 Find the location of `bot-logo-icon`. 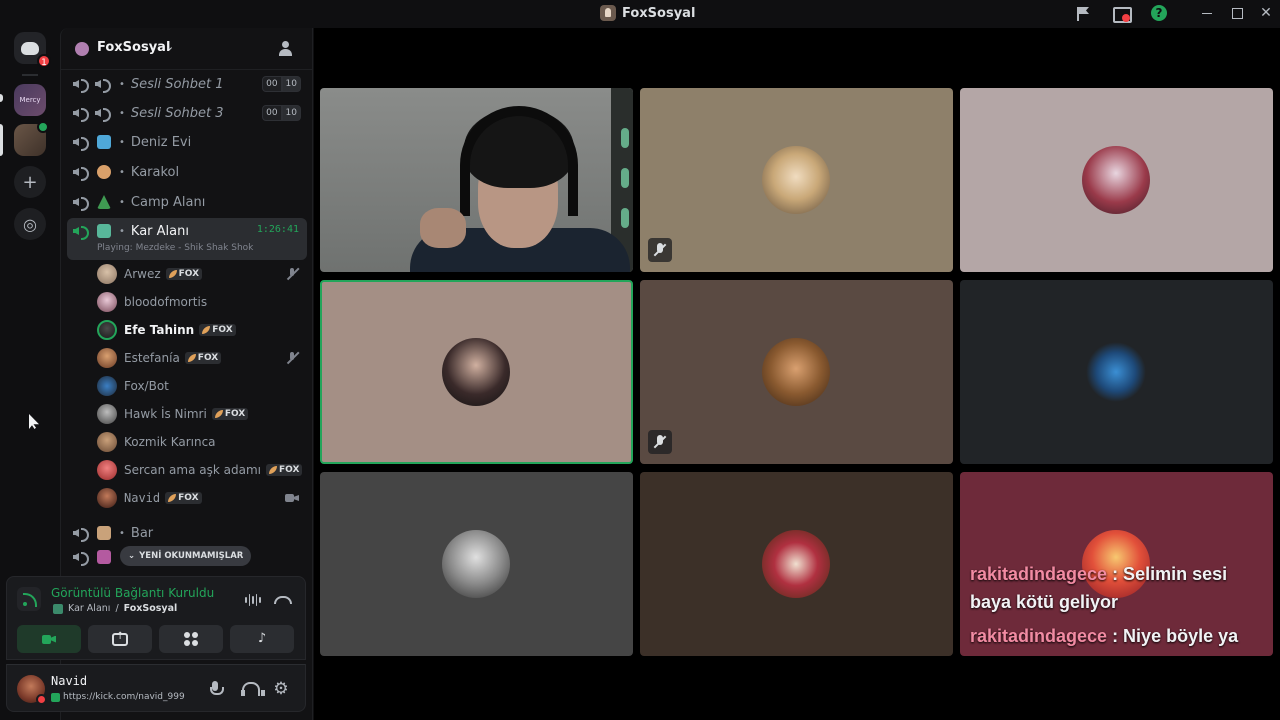

bot-logo-icon is located at coordinates (1116, 372).